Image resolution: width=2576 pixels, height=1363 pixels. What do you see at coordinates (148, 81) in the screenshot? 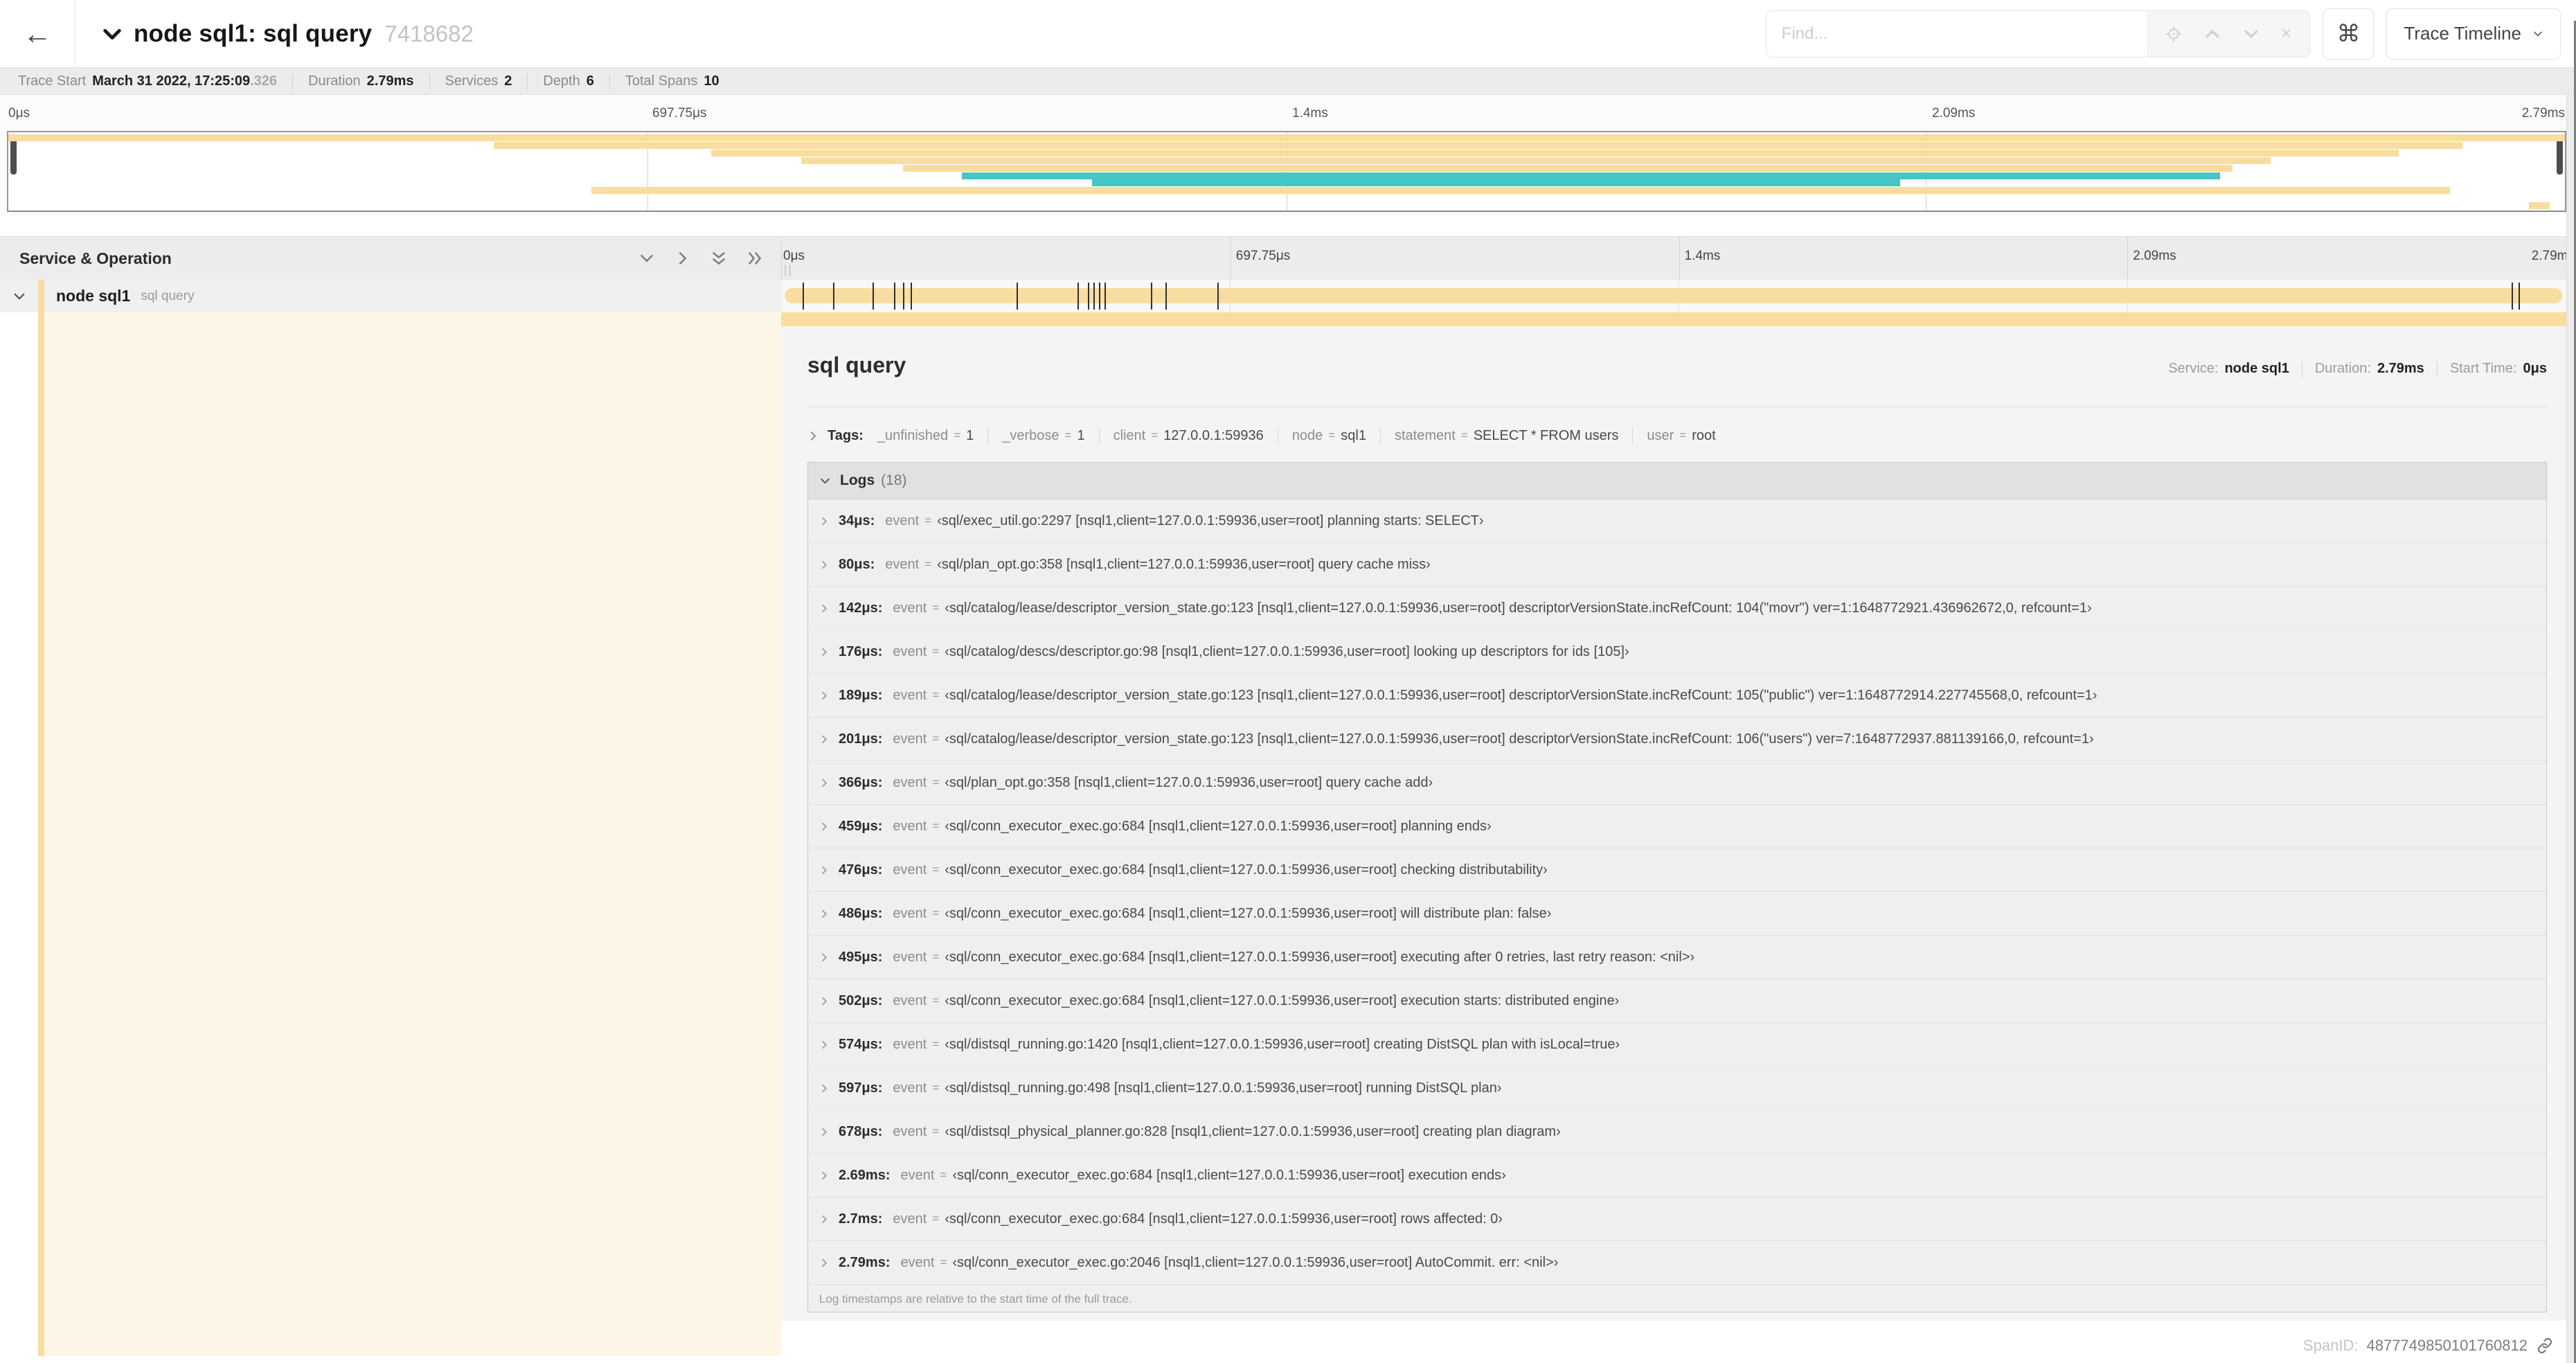
I see `trace-meta-item: Trace Start March 31 2022, 17:25:09.326` at bounding box center [148, 81].